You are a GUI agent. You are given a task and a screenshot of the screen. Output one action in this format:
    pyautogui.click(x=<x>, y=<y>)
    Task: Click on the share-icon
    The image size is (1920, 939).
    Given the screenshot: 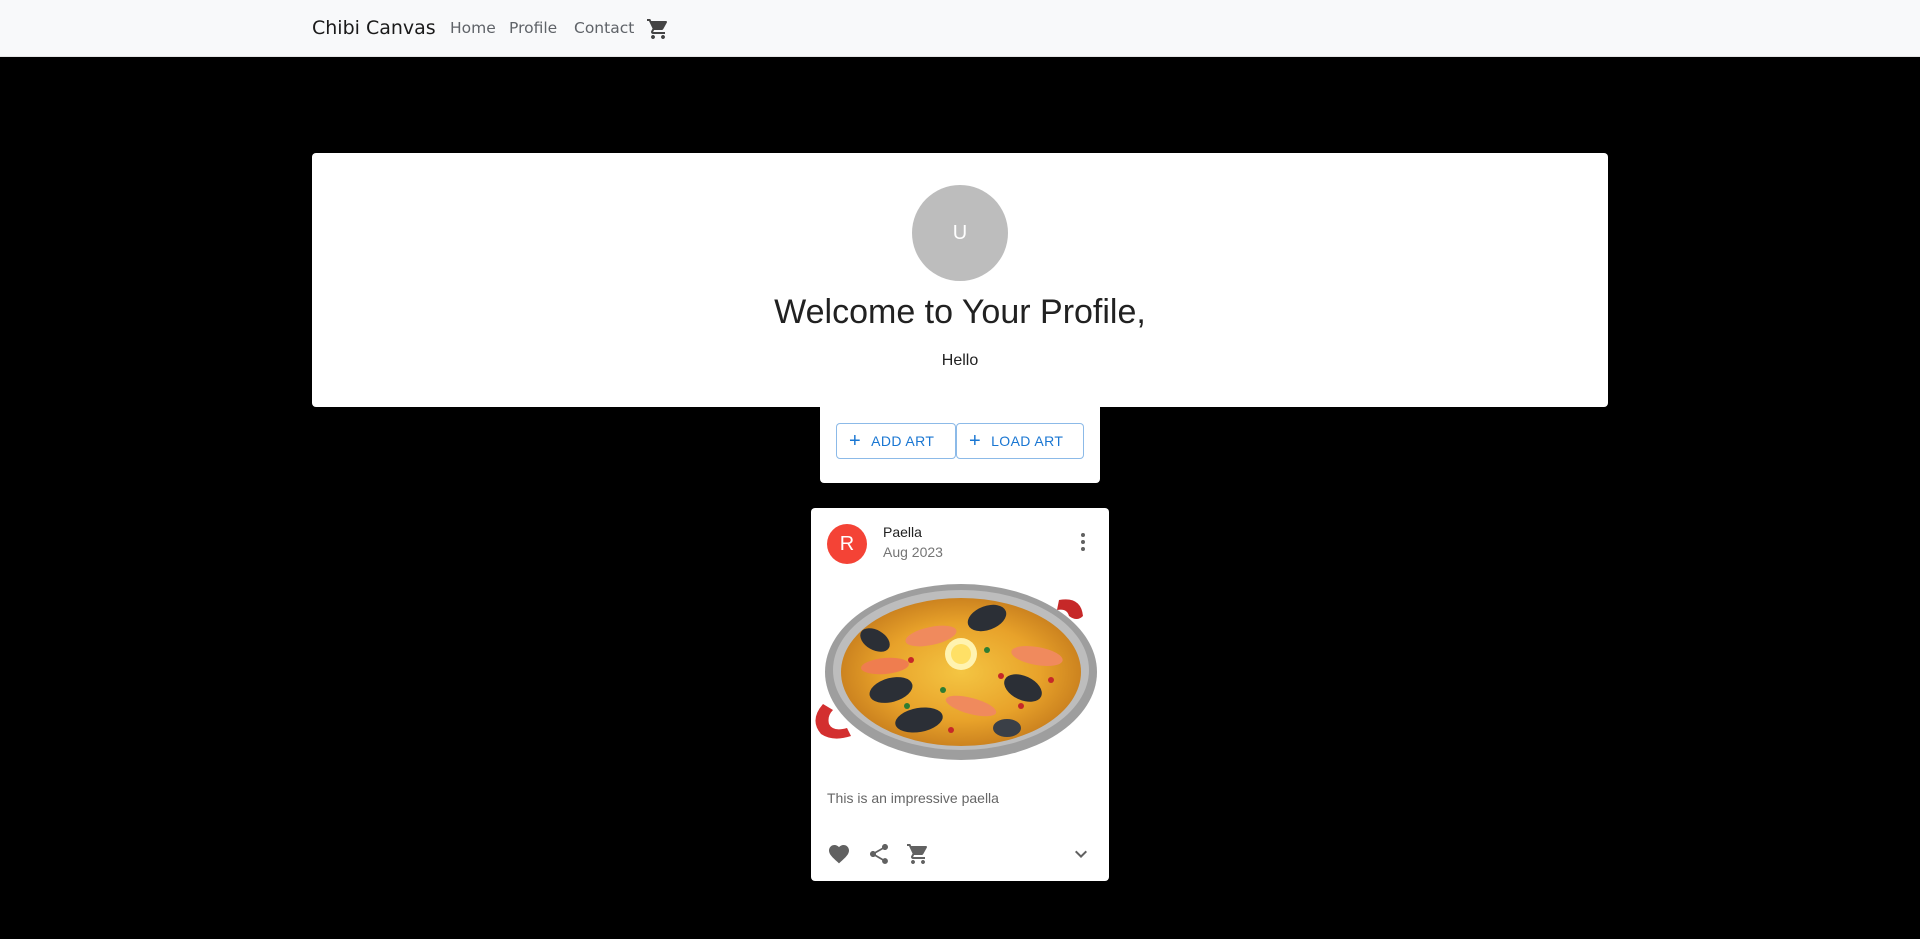 What is the action you would take?
    pyautogui.click(x=879, y=854)
    